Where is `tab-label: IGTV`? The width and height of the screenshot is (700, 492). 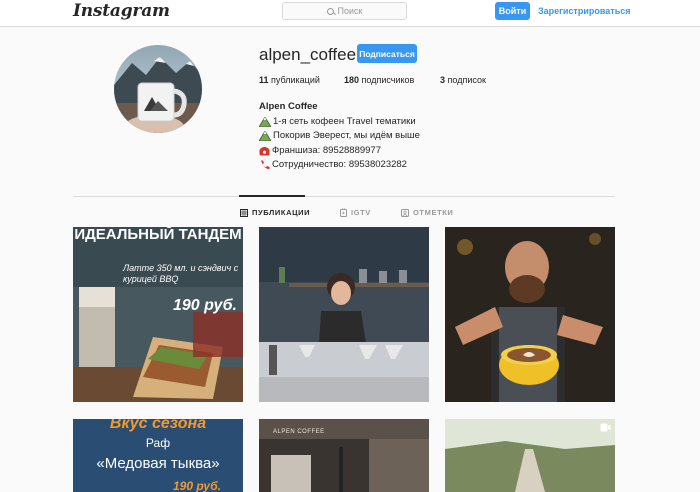 tab-label: IGTV is located at coordinates (361, 212).